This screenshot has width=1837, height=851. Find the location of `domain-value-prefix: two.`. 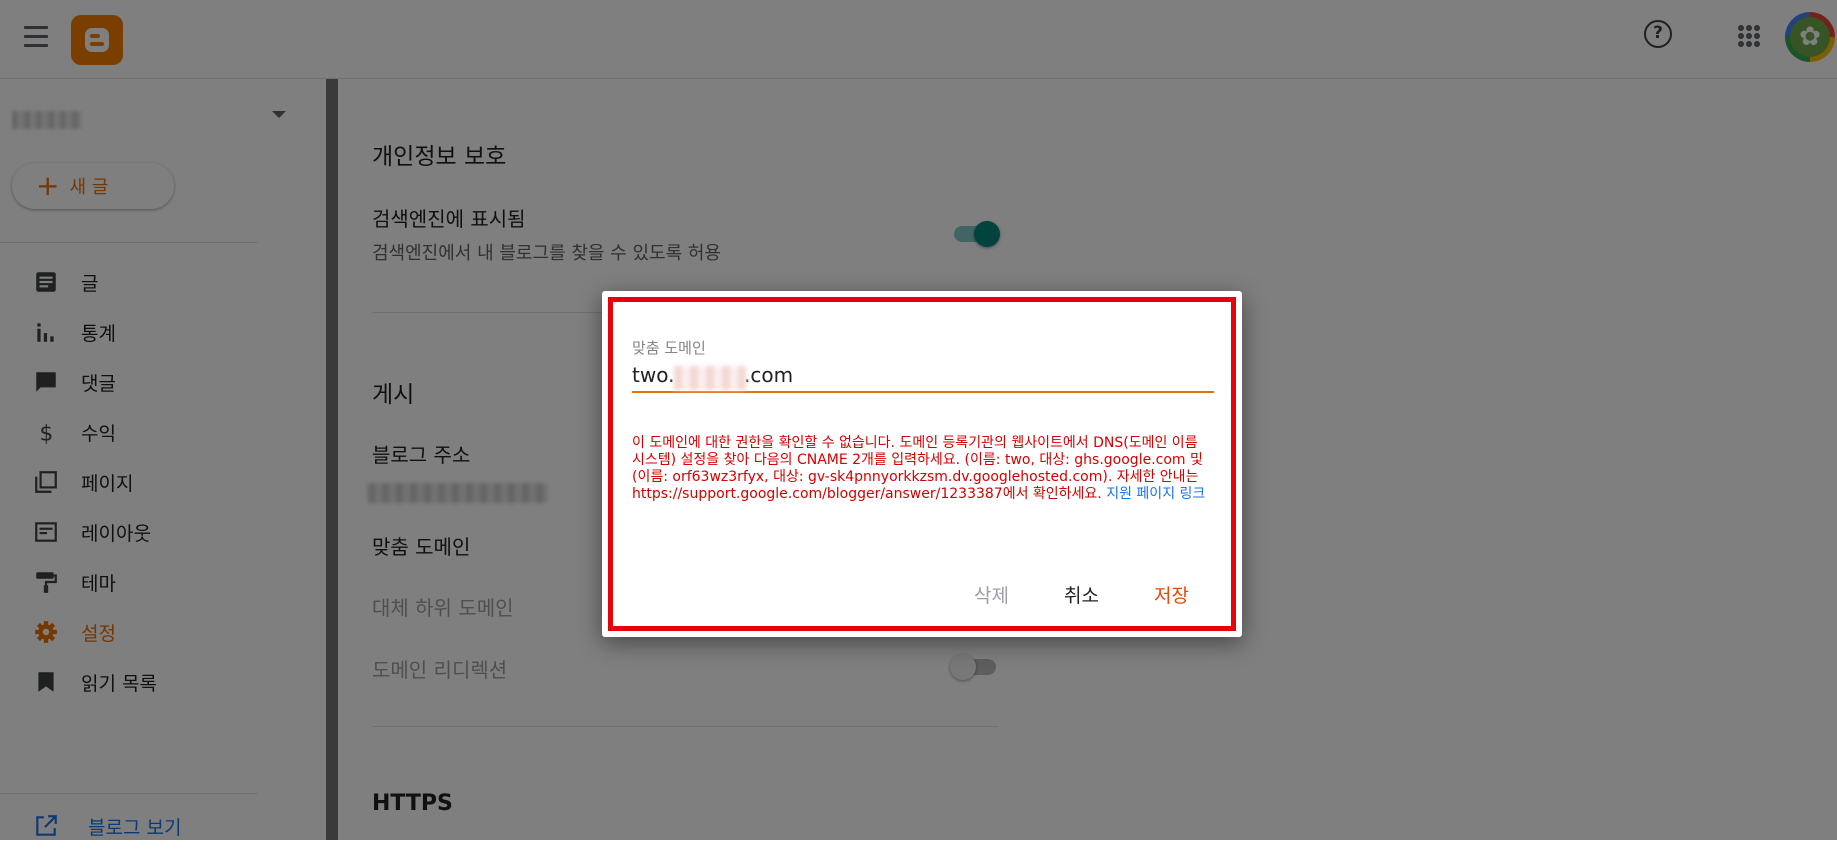

domain-value-prefix: two. is located at coordinates (653, 375).